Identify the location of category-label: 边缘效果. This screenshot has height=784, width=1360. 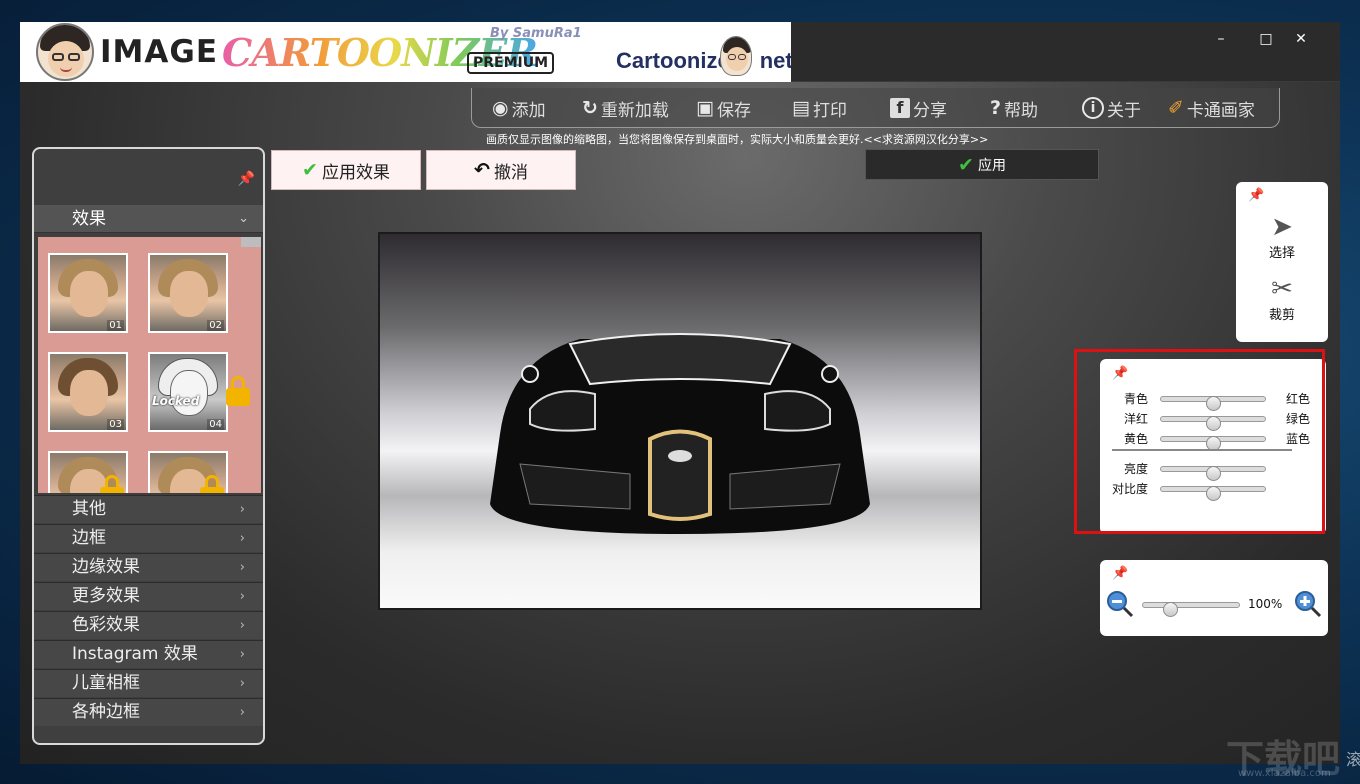
(106, 567).